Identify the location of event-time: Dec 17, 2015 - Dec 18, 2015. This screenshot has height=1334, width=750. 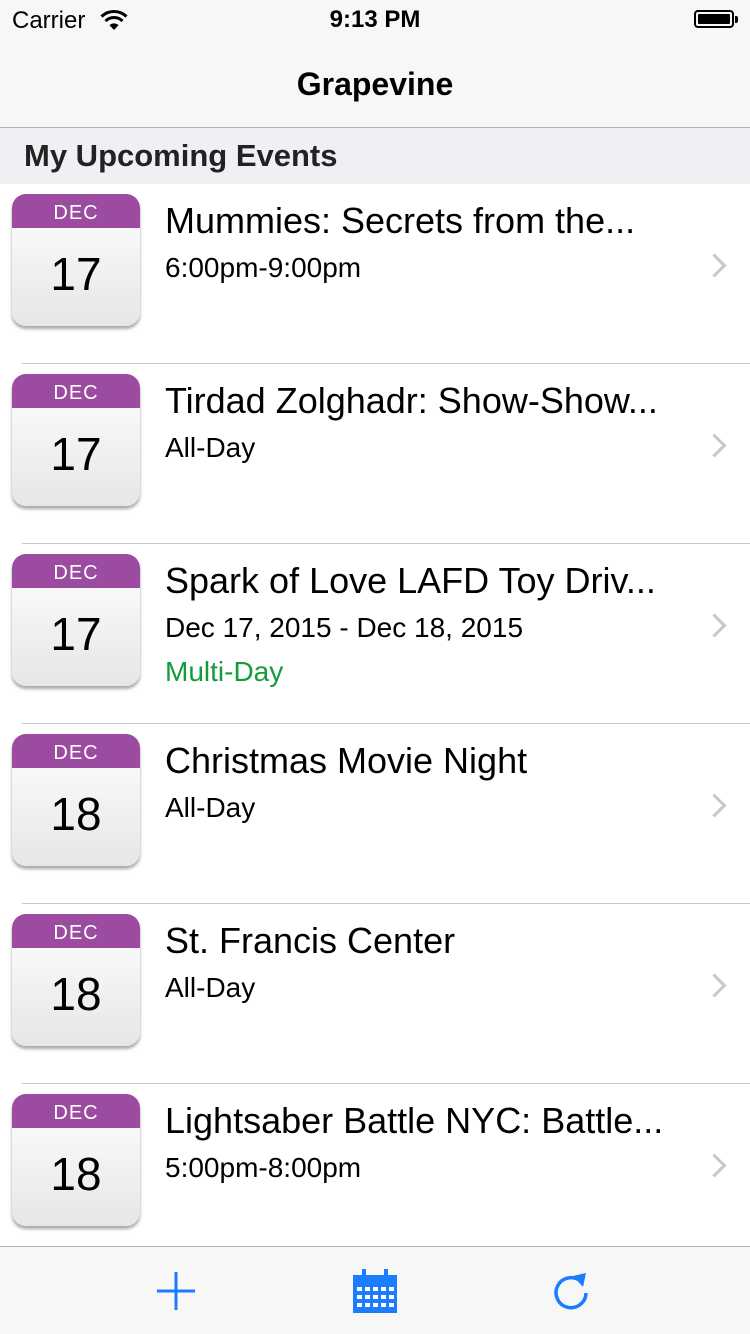
(344, 627).